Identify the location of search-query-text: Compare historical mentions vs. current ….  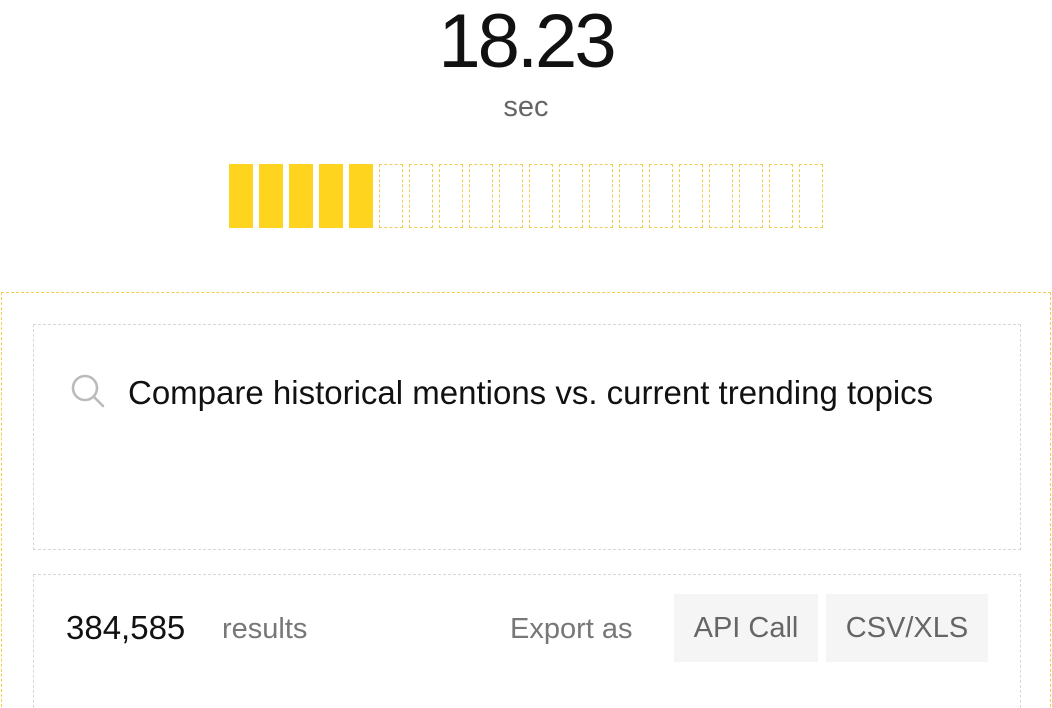
(558, 393).